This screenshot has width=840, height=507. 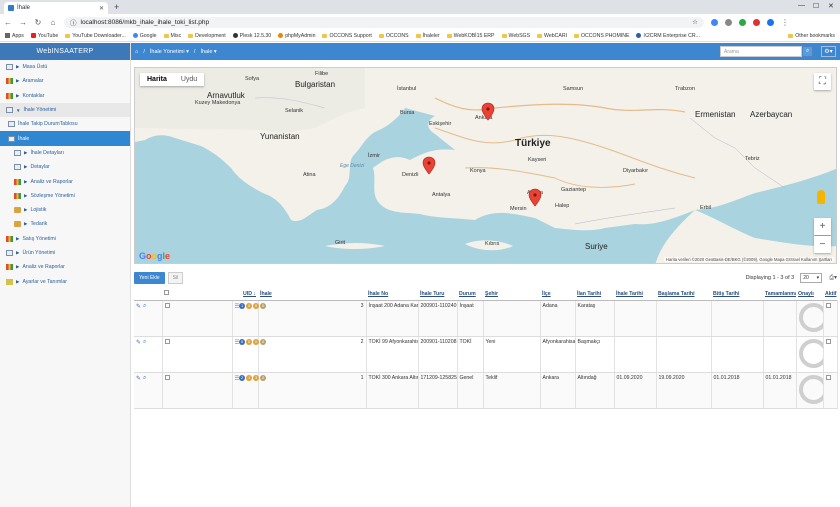 What do you see at coordinates (65, 81) in the screenshot?
I see `sidebar-item-aramalar: ▶ Aramalar` at bounding box center [65, 81].